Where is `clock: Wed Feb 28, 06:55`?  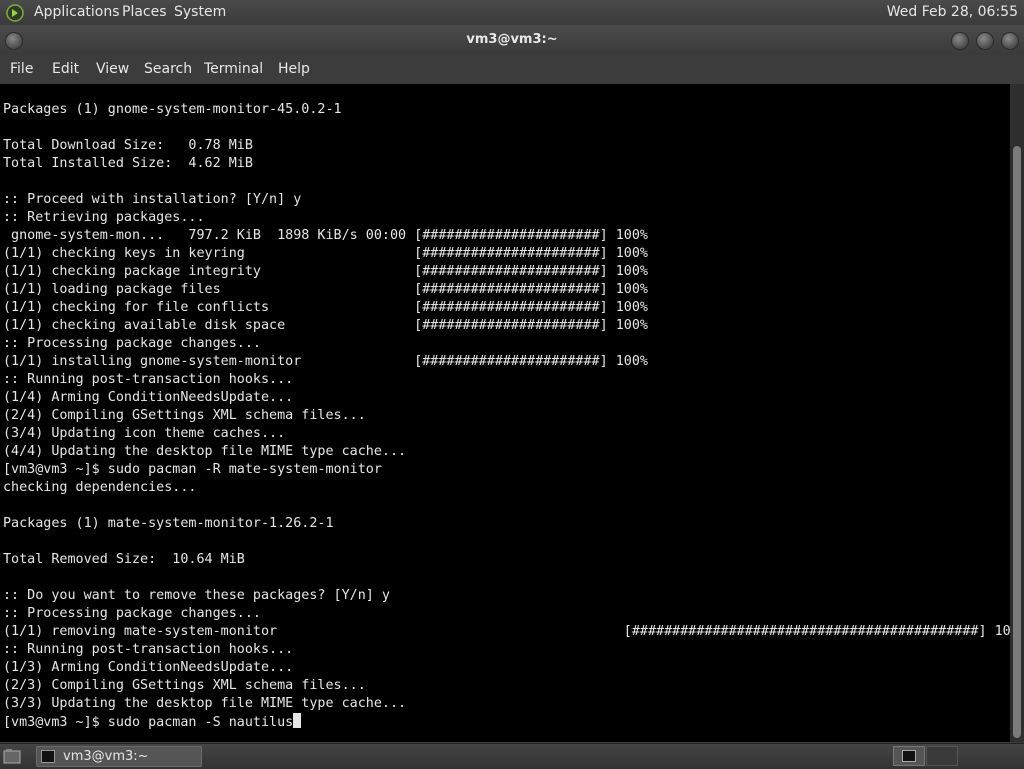
clock: Wed Feb 28, 06:55 is located at coordinates (952, 12).